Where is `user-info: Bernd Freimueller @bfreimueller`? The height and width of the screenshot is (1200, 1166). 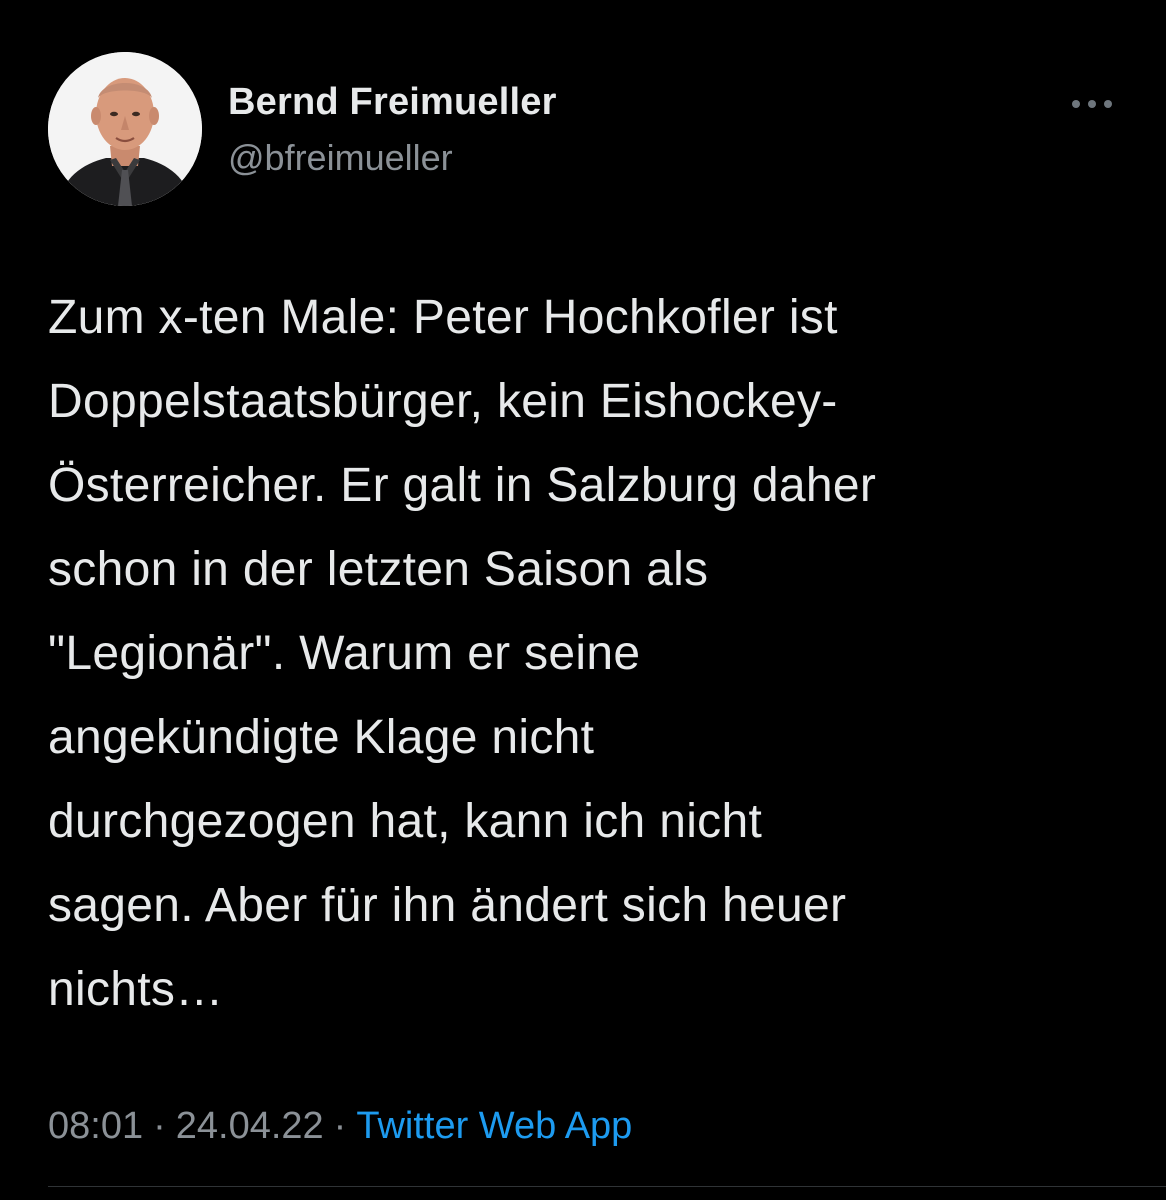 user-info: Bernd Freimueller @bfreimueller is located at coordinates (392, 130).